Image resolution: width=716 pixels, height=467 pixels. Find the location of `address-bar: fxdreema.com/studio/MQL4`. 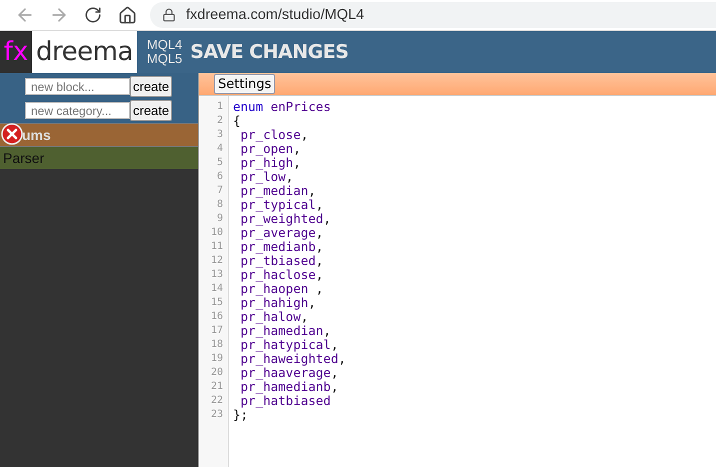

address-bar: fxdreema.com/studio/MQL4 is located at coordinates (433, 15).